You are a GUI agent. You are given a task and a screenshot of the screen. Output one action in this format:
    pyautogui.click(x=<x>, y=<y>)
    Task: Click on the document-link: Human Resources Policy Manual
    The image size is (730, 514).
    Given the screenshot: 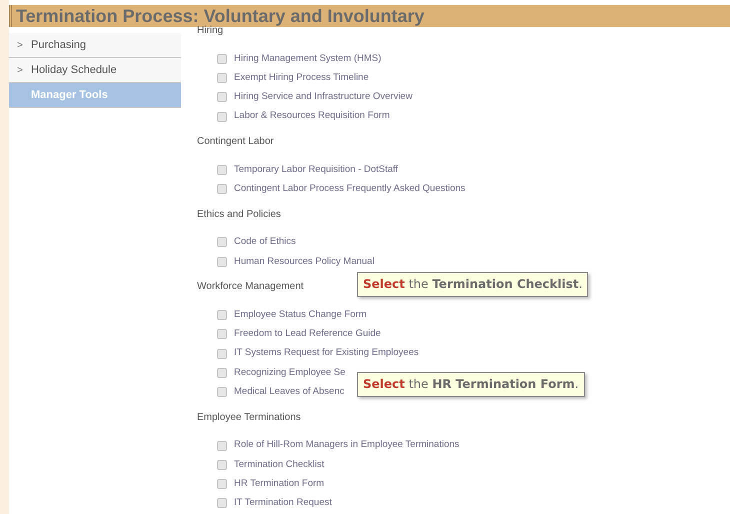 What is the action you would take?
    pyautogui.click(x=304, y=261)
    